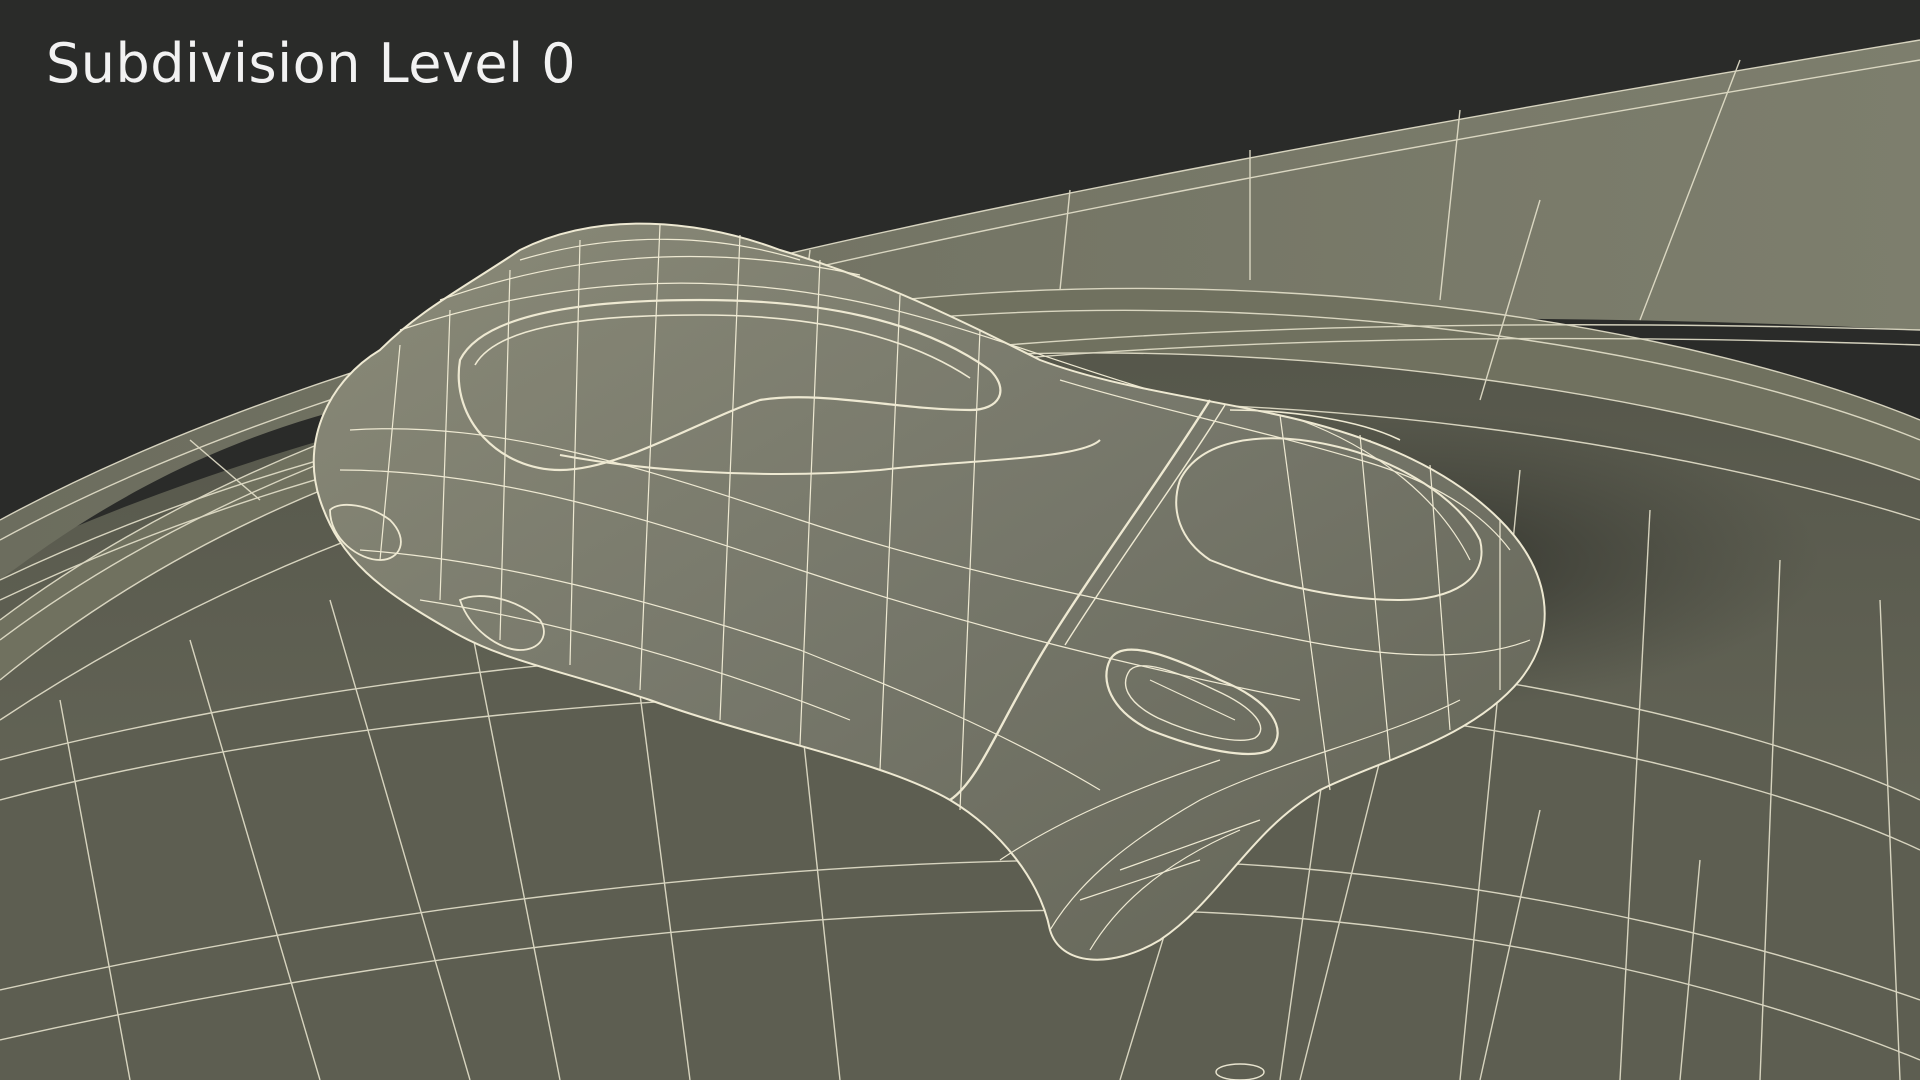  What do you see at coordinates (311, 63) in the screenshot?
I see `subdivision-level-label: Subdivision Level 0` at bounding box center [311, 63].